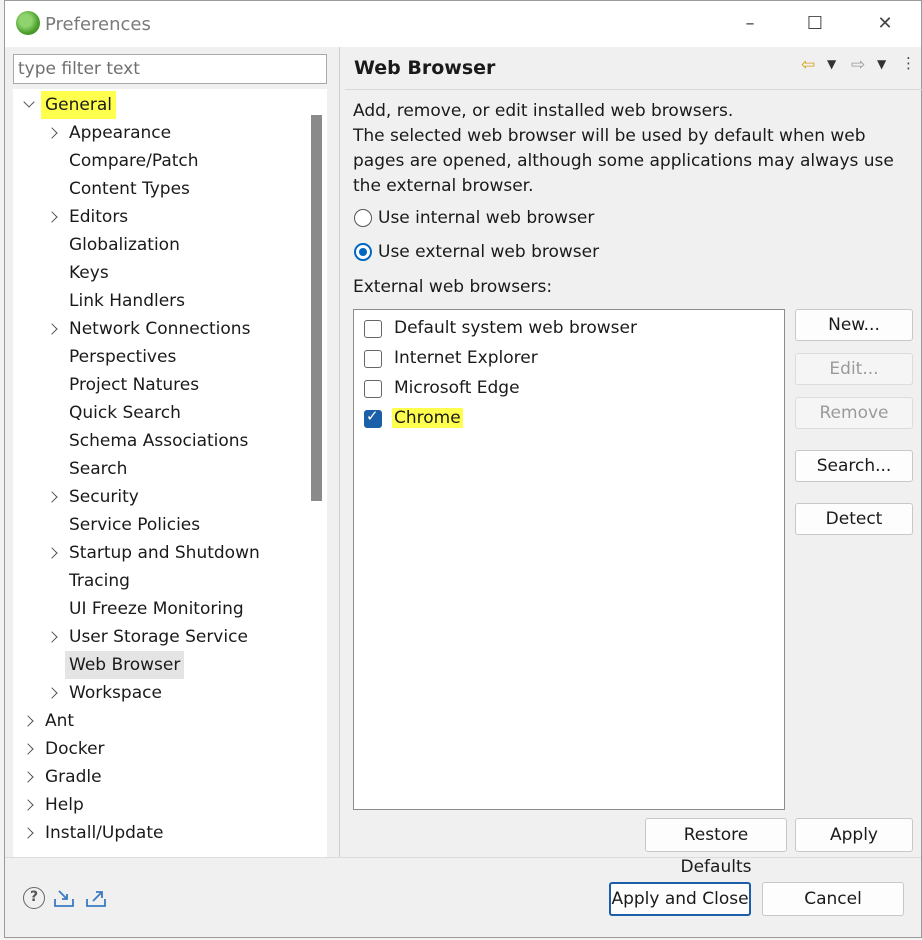  What do you see at coordinates (159, 413) in the screenshot?
I see `tree-item: Quick Search` at bounding box center [159, 413].